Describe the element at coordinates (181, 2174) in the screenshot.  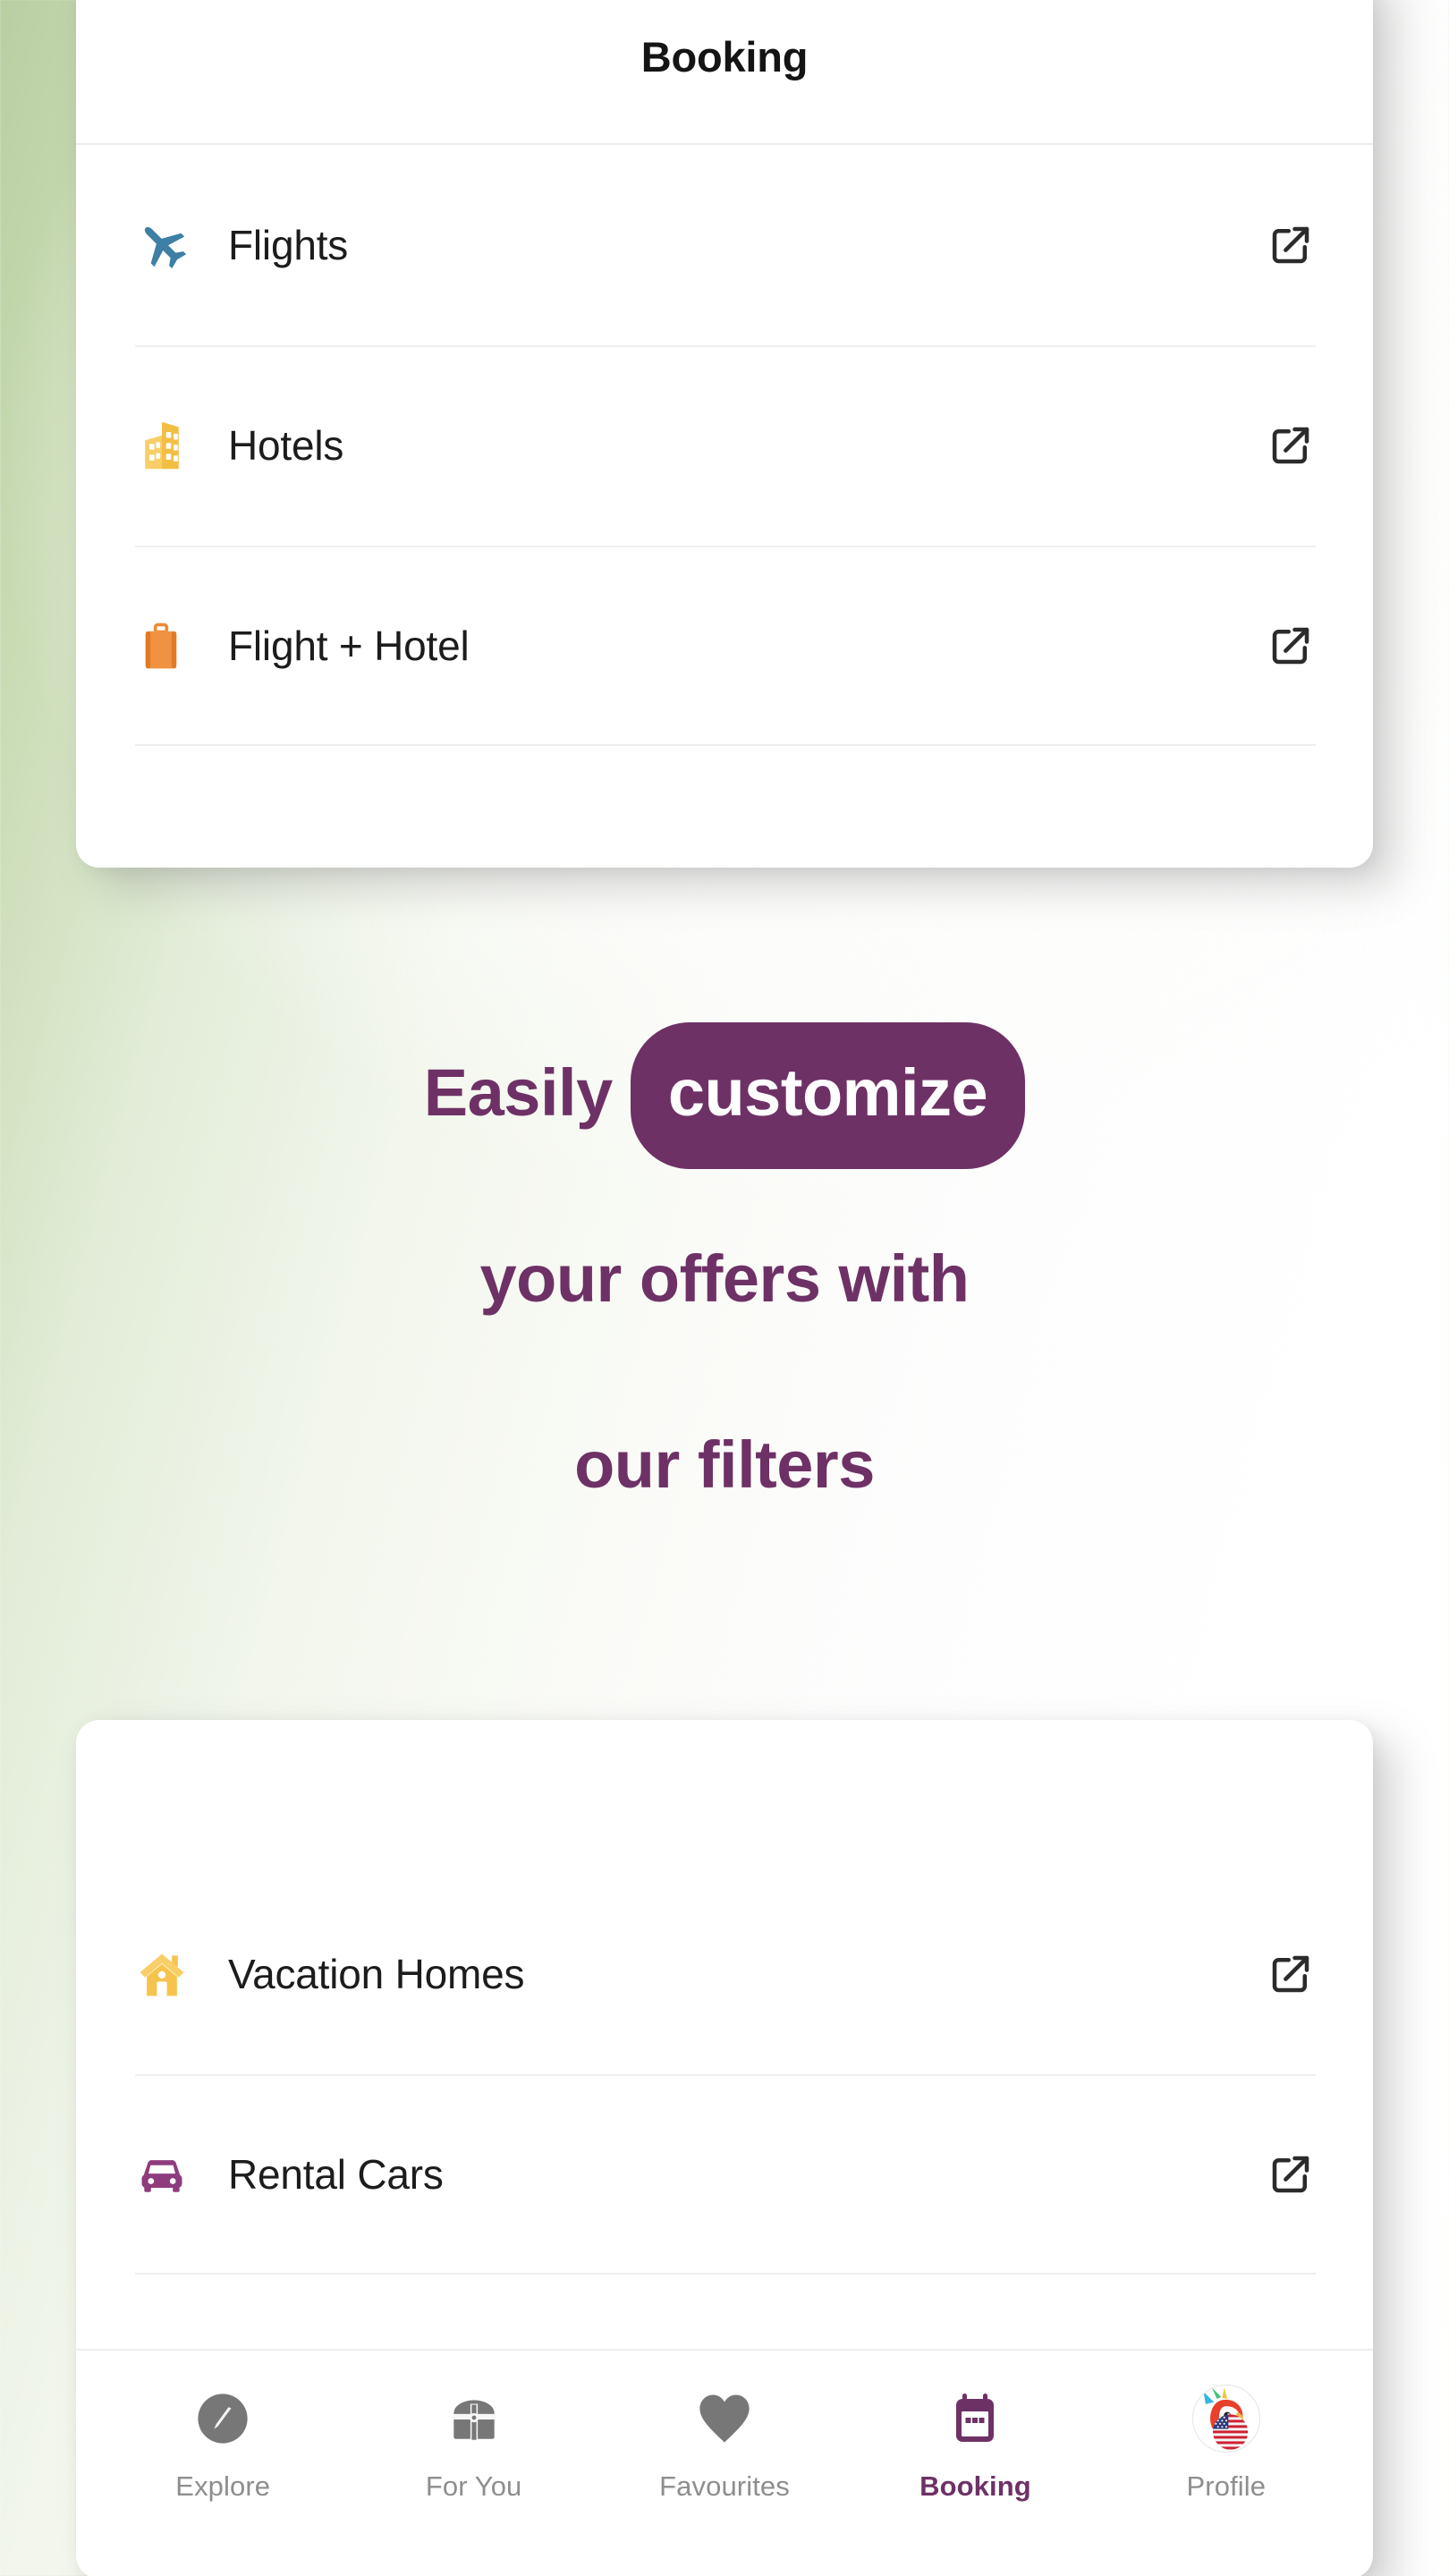
I see `car-icon` at that location.